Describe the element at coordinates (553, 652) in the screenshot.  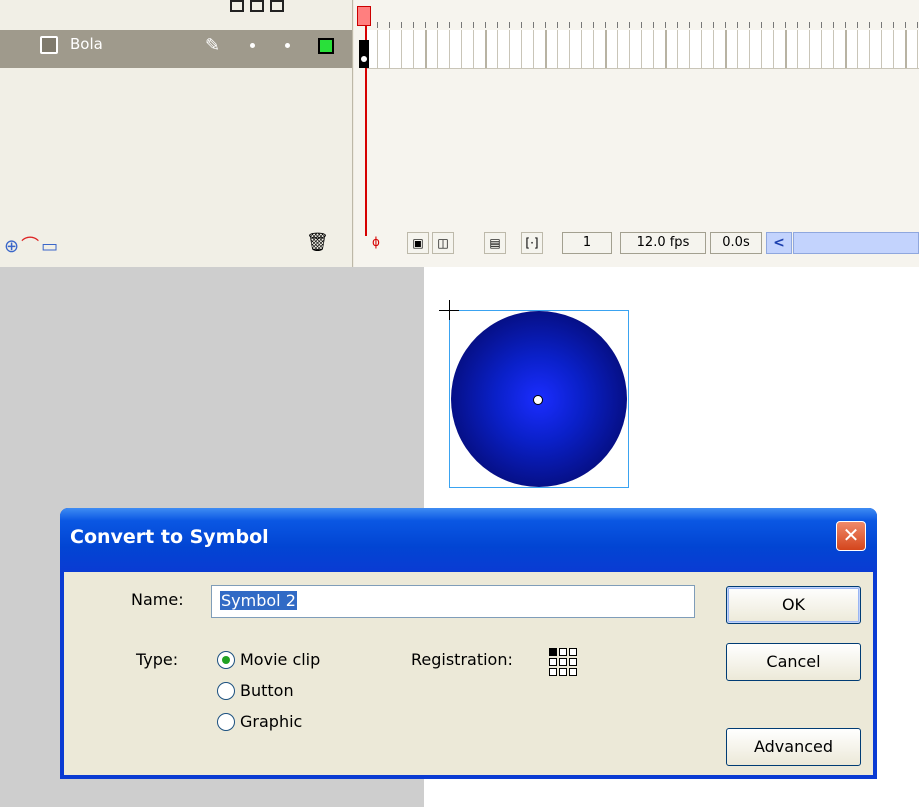
I see `reg-point-top-left` at that location.